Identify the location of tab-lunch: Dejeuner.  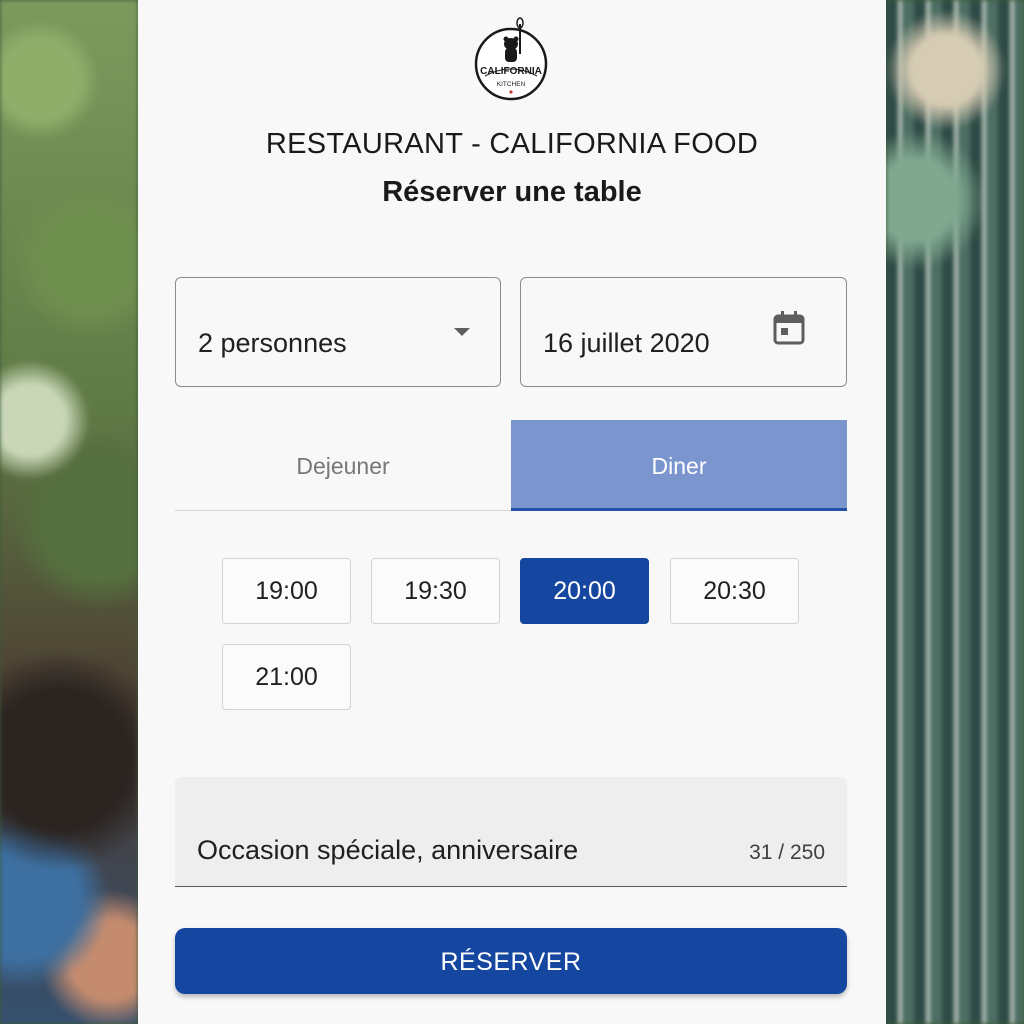
(343, 464).